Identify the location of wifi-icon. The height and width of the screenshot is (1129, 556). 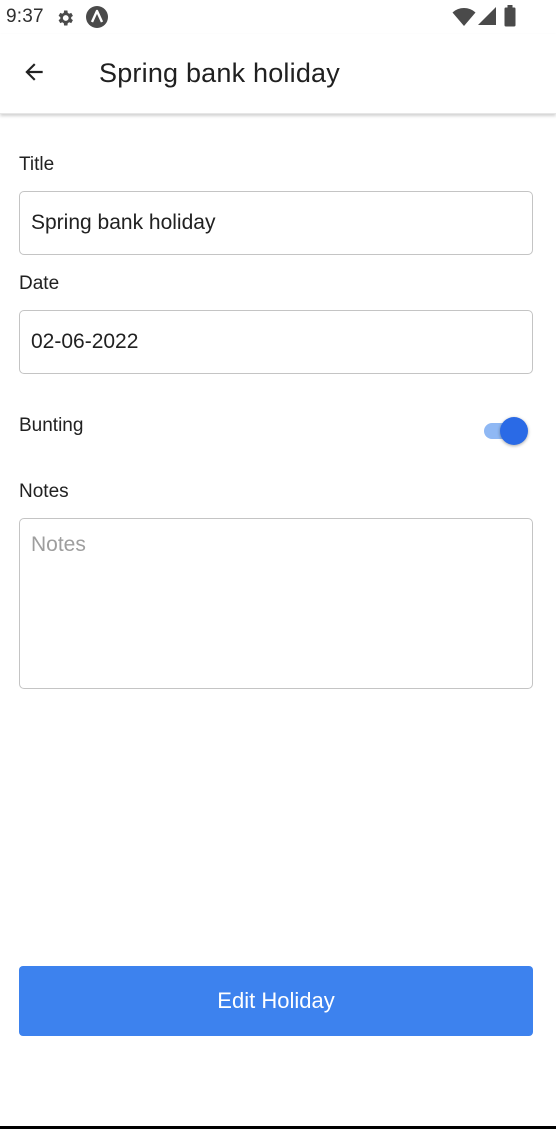
(464, 19).